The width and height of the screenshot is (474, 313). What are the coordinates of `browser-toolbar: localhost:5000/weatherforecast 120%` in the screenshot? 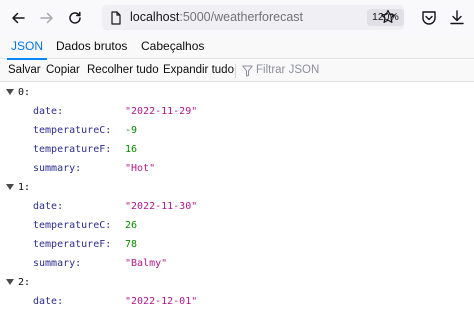 It's located at (237, 17).